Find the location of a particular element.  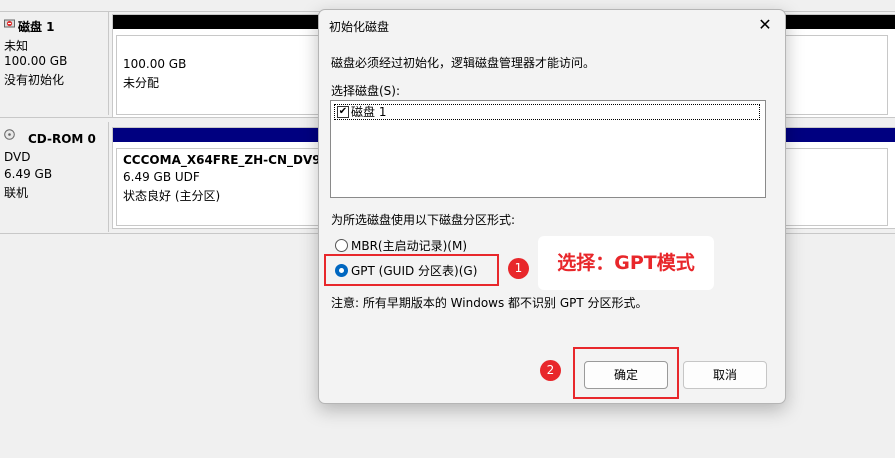

list-item: ✔ 磁盘 1 is located at coordinates (547, 112).